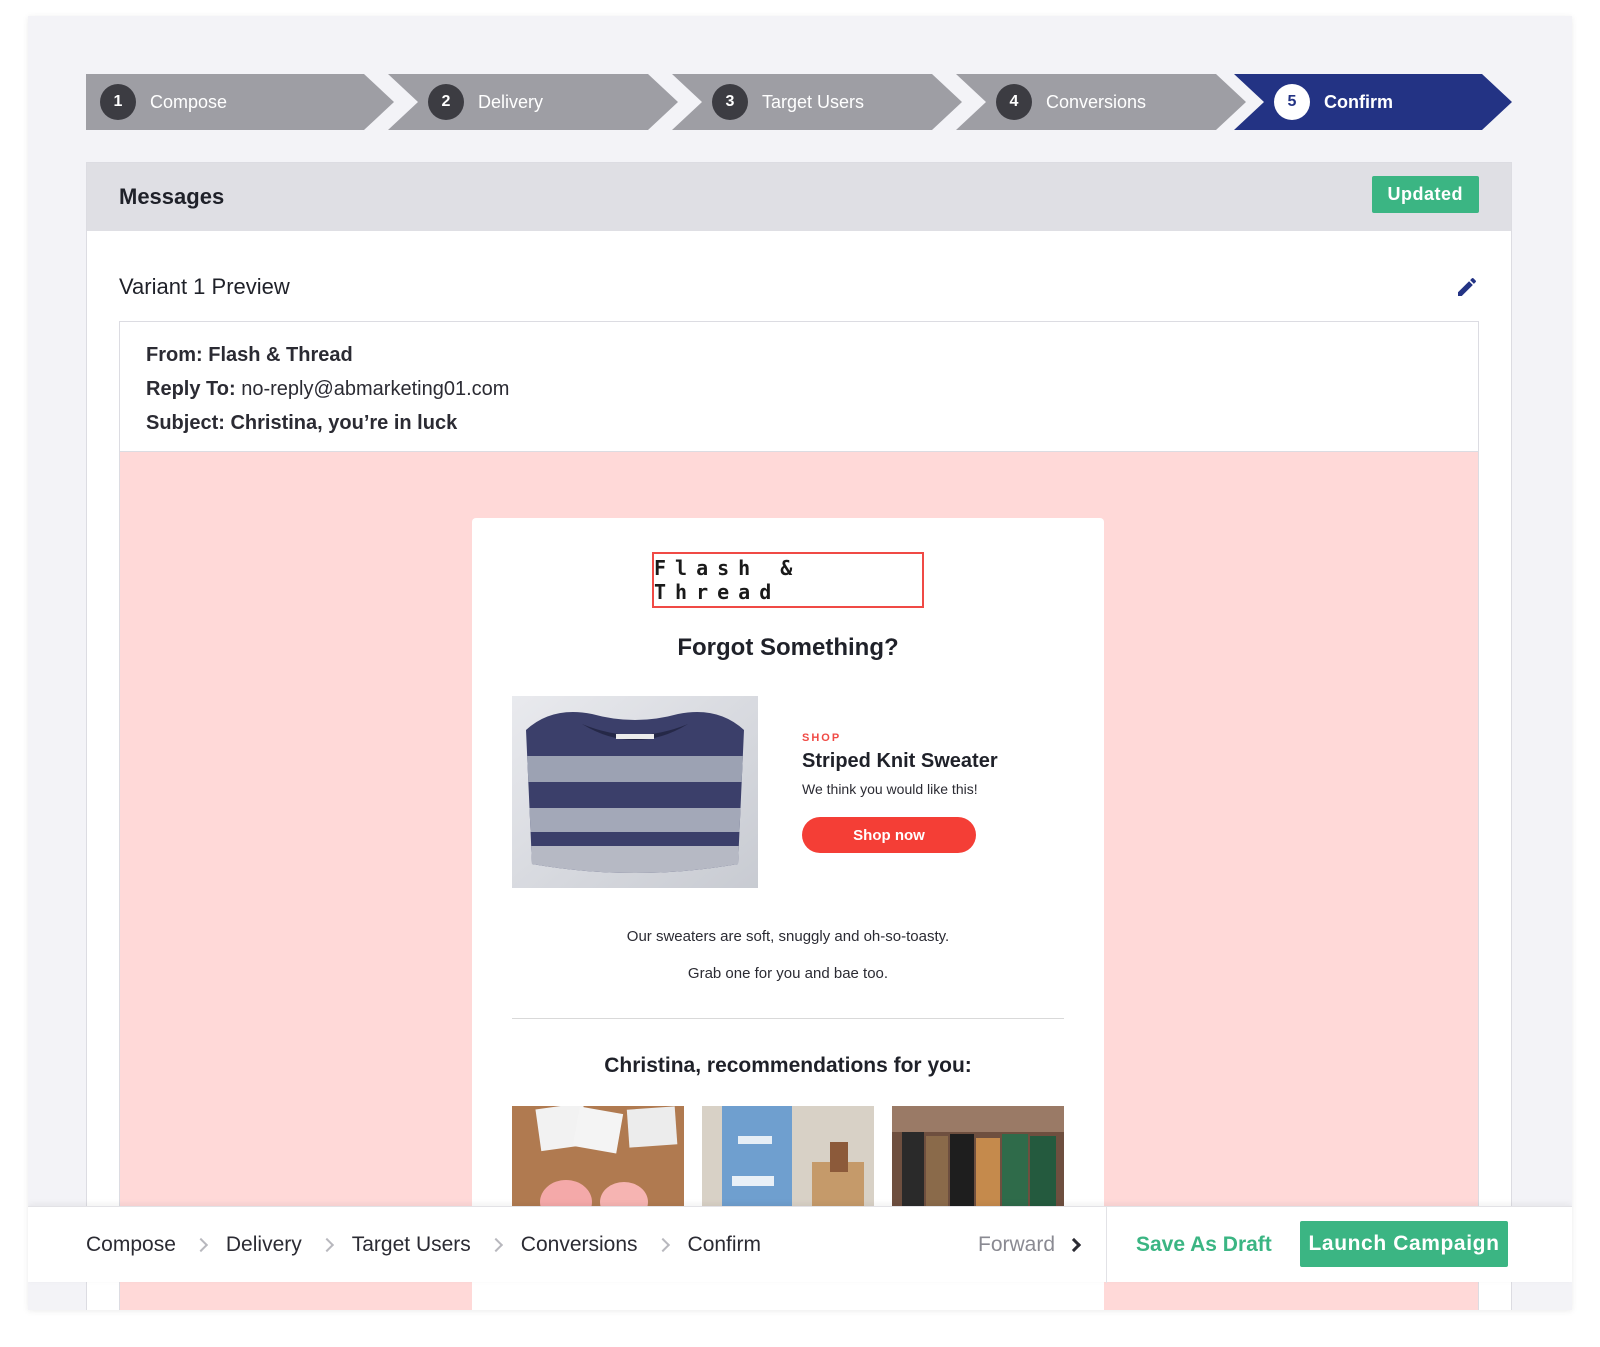 Image resolution: width=1600 pixels, height=1347 pixels. I want to click on brand-logo: Flash & Thread, so click(788, 580).